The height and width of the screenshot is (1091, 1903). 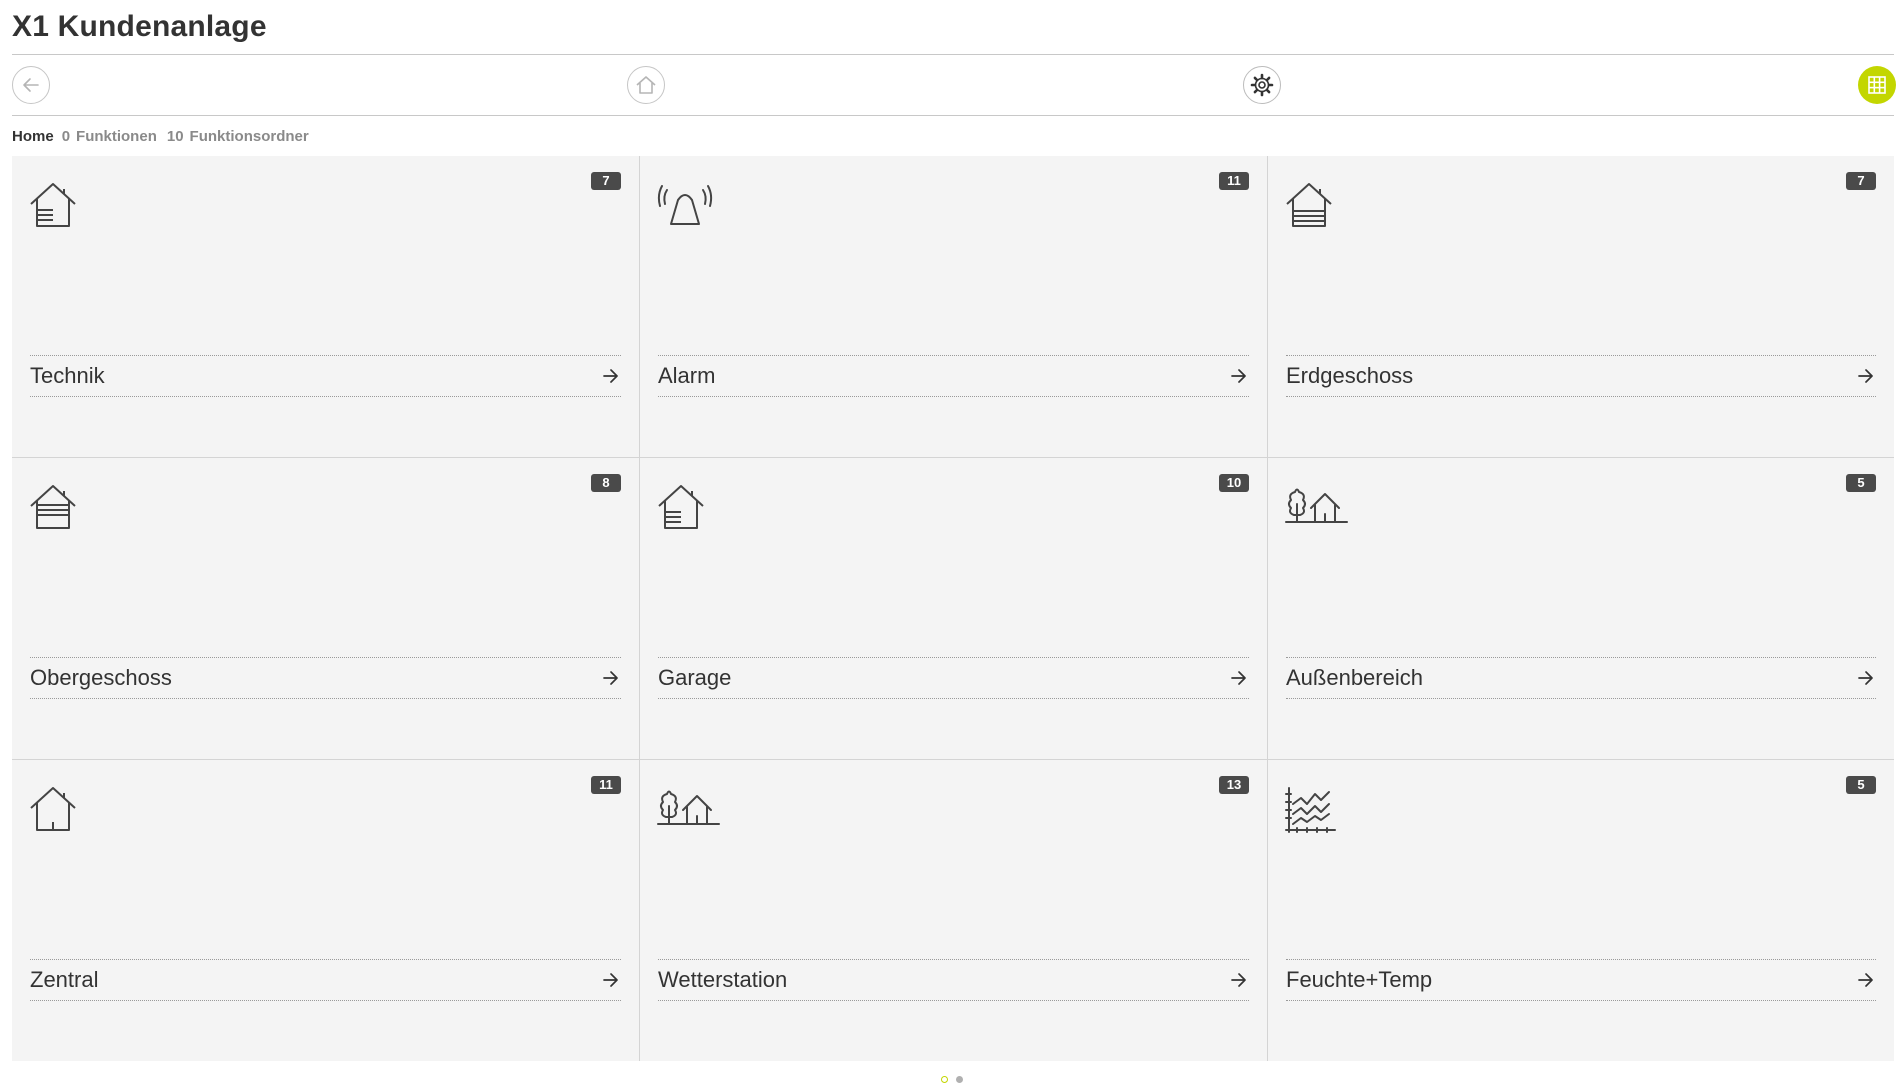 What do you see at coordinates (685, 205) in the screenshot?
I see `alarm-bell-icon` at bounding box center [685, 205].